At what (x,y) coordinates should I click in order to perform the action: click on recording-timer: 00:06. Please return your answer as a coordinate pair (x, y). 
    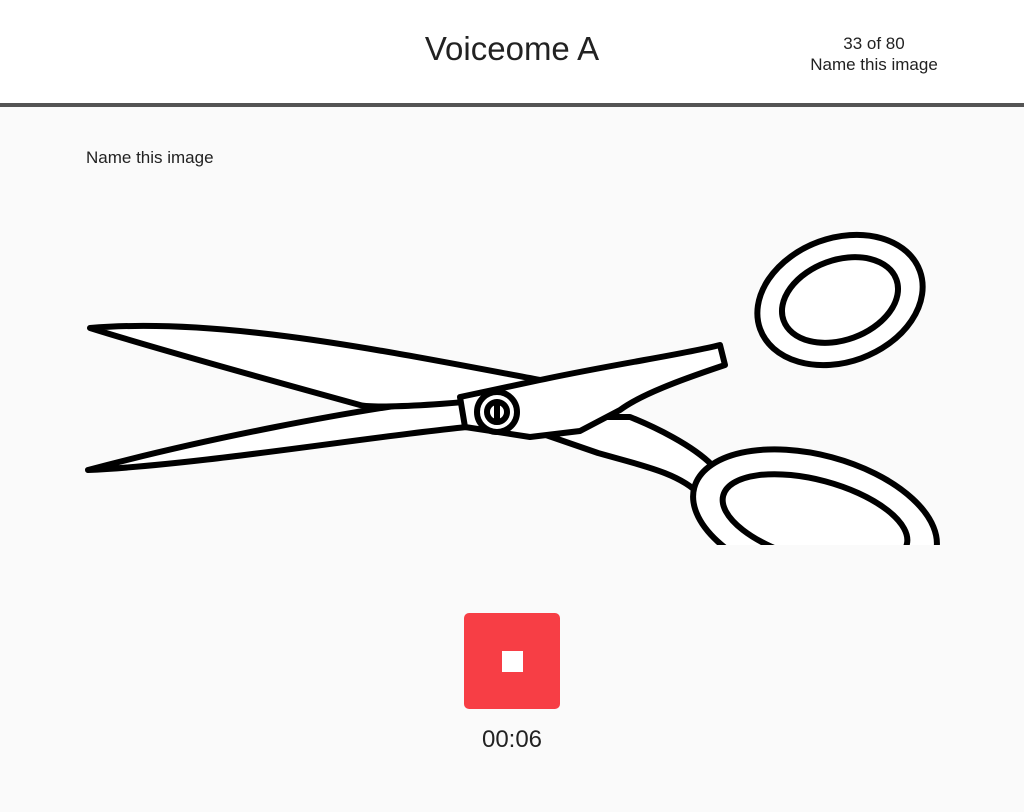
    Looking at the image, I should click on (512, 739).